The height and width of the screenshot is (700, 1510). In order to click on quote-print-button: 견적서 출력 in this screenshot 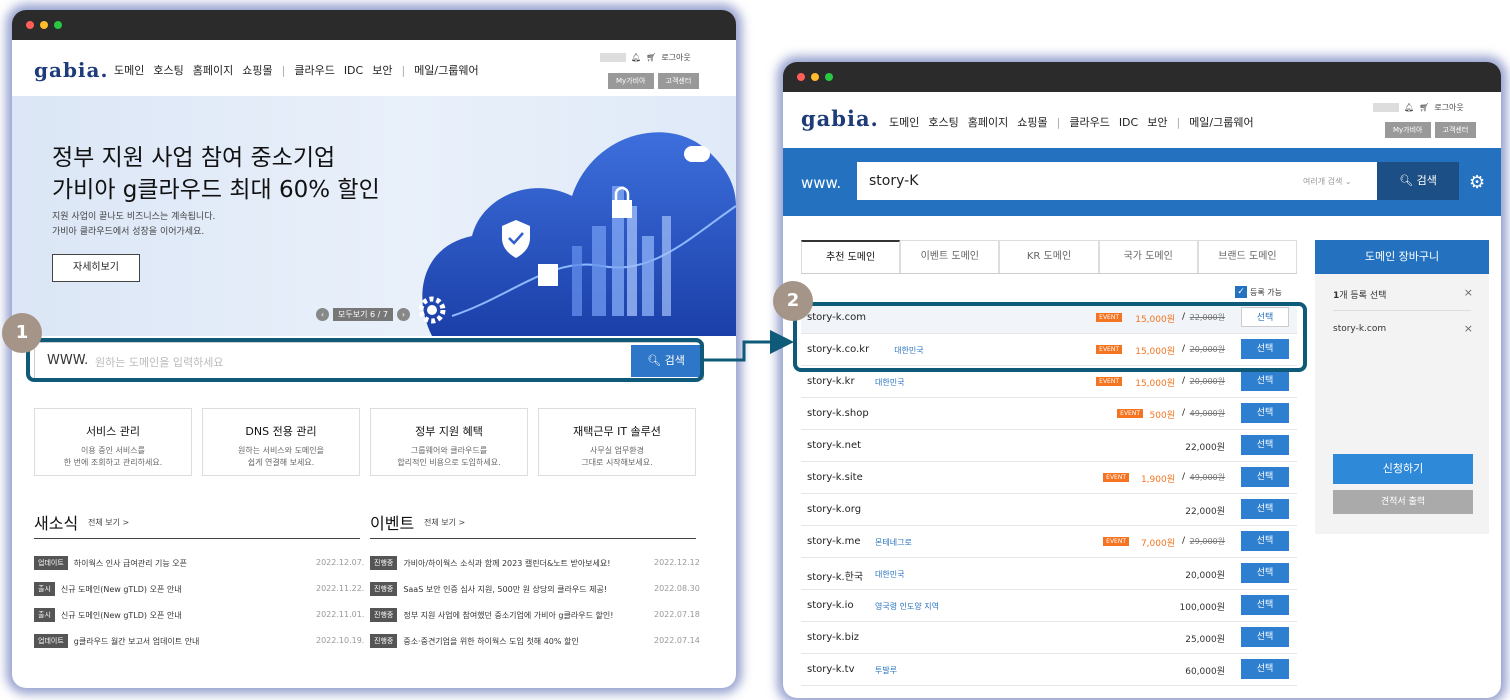, I will do `click(1403, 502)`.